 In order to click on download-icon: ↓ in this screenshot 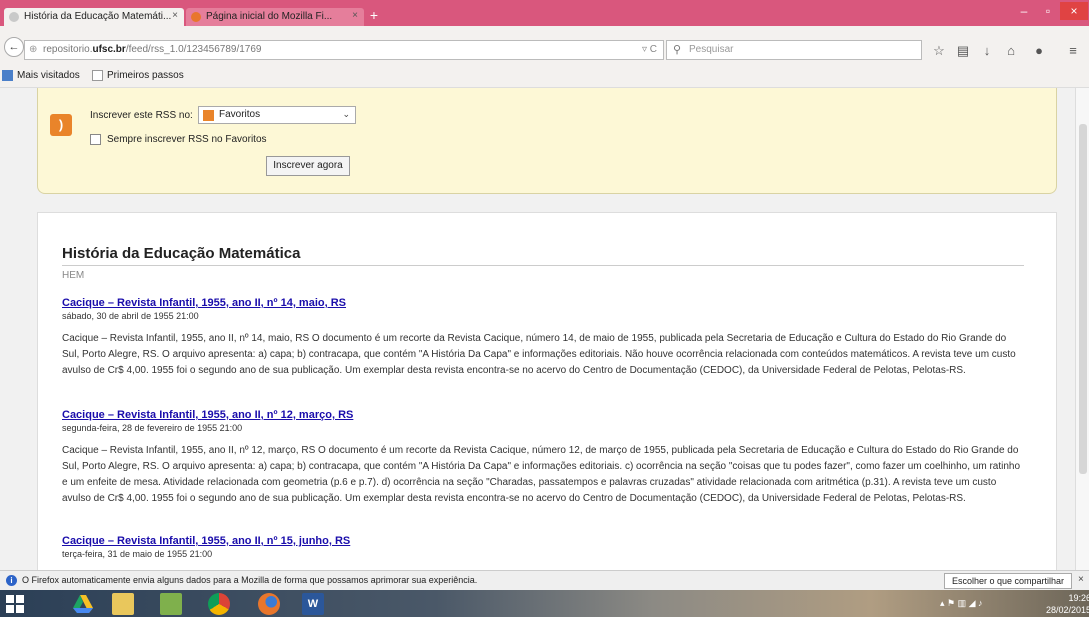, I will do `click(987, 51)`.